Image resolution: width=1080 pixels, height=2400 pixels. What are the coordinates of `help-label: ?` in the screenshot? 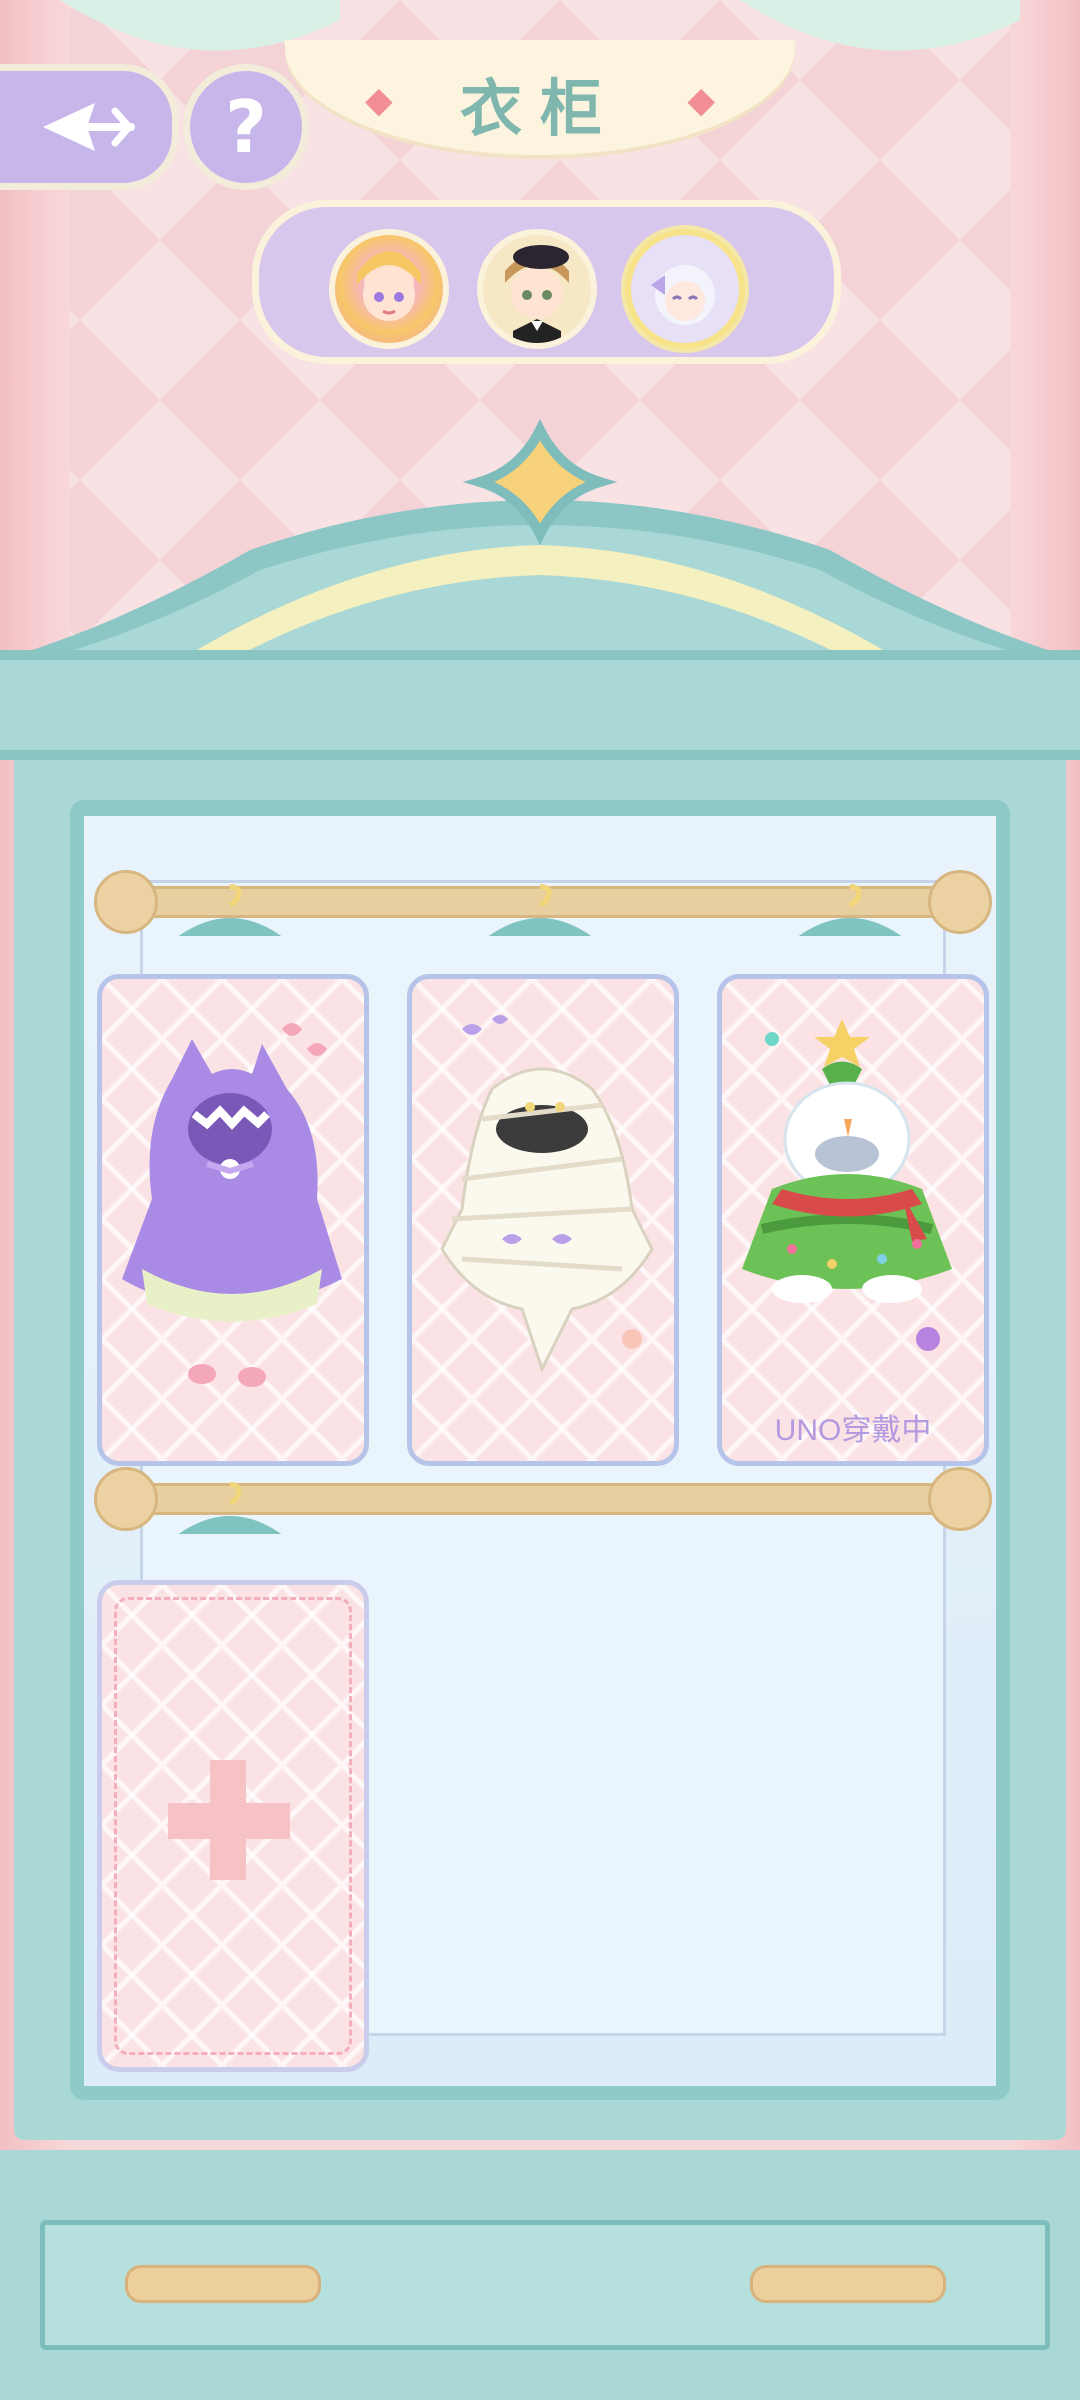 It's located at (246, 127).